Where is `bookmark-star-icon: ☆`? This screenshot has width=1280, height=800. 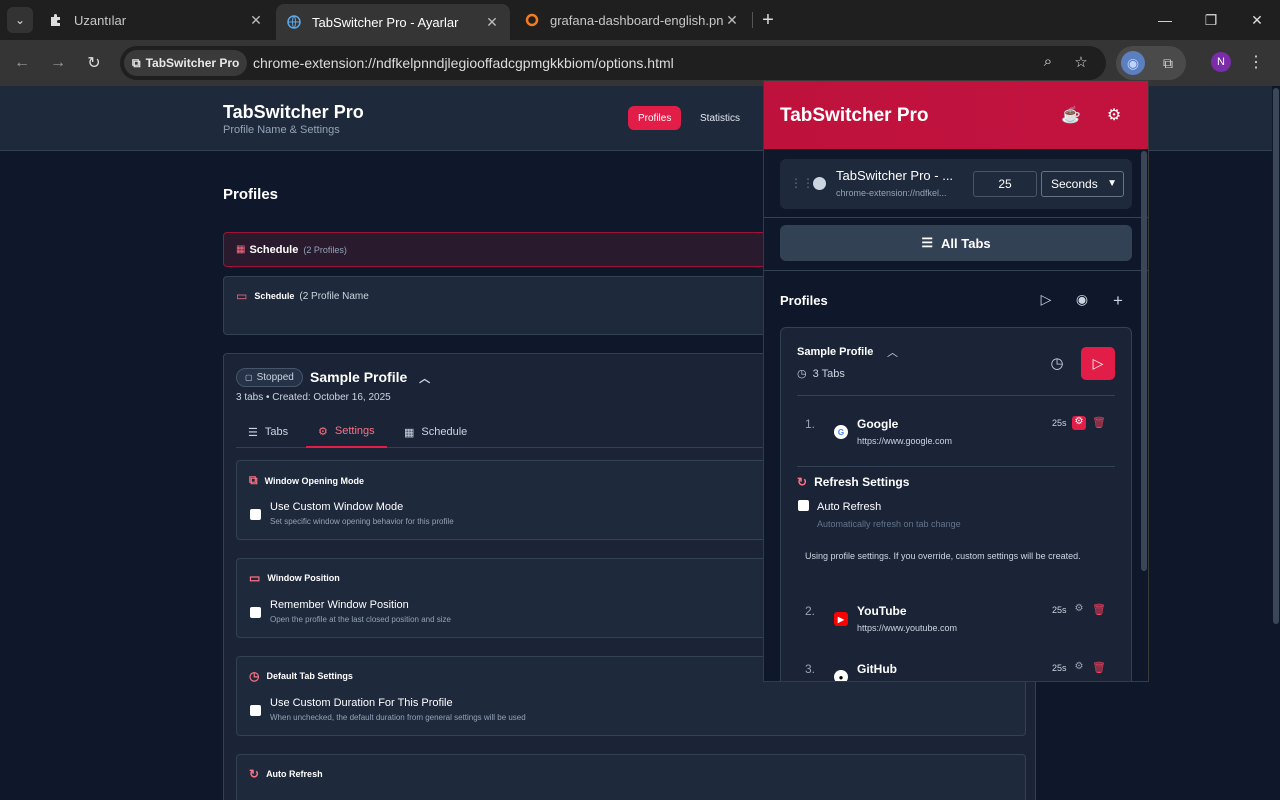
bookmark-star-icon: ☆ is located at coordinates (1081, 63).